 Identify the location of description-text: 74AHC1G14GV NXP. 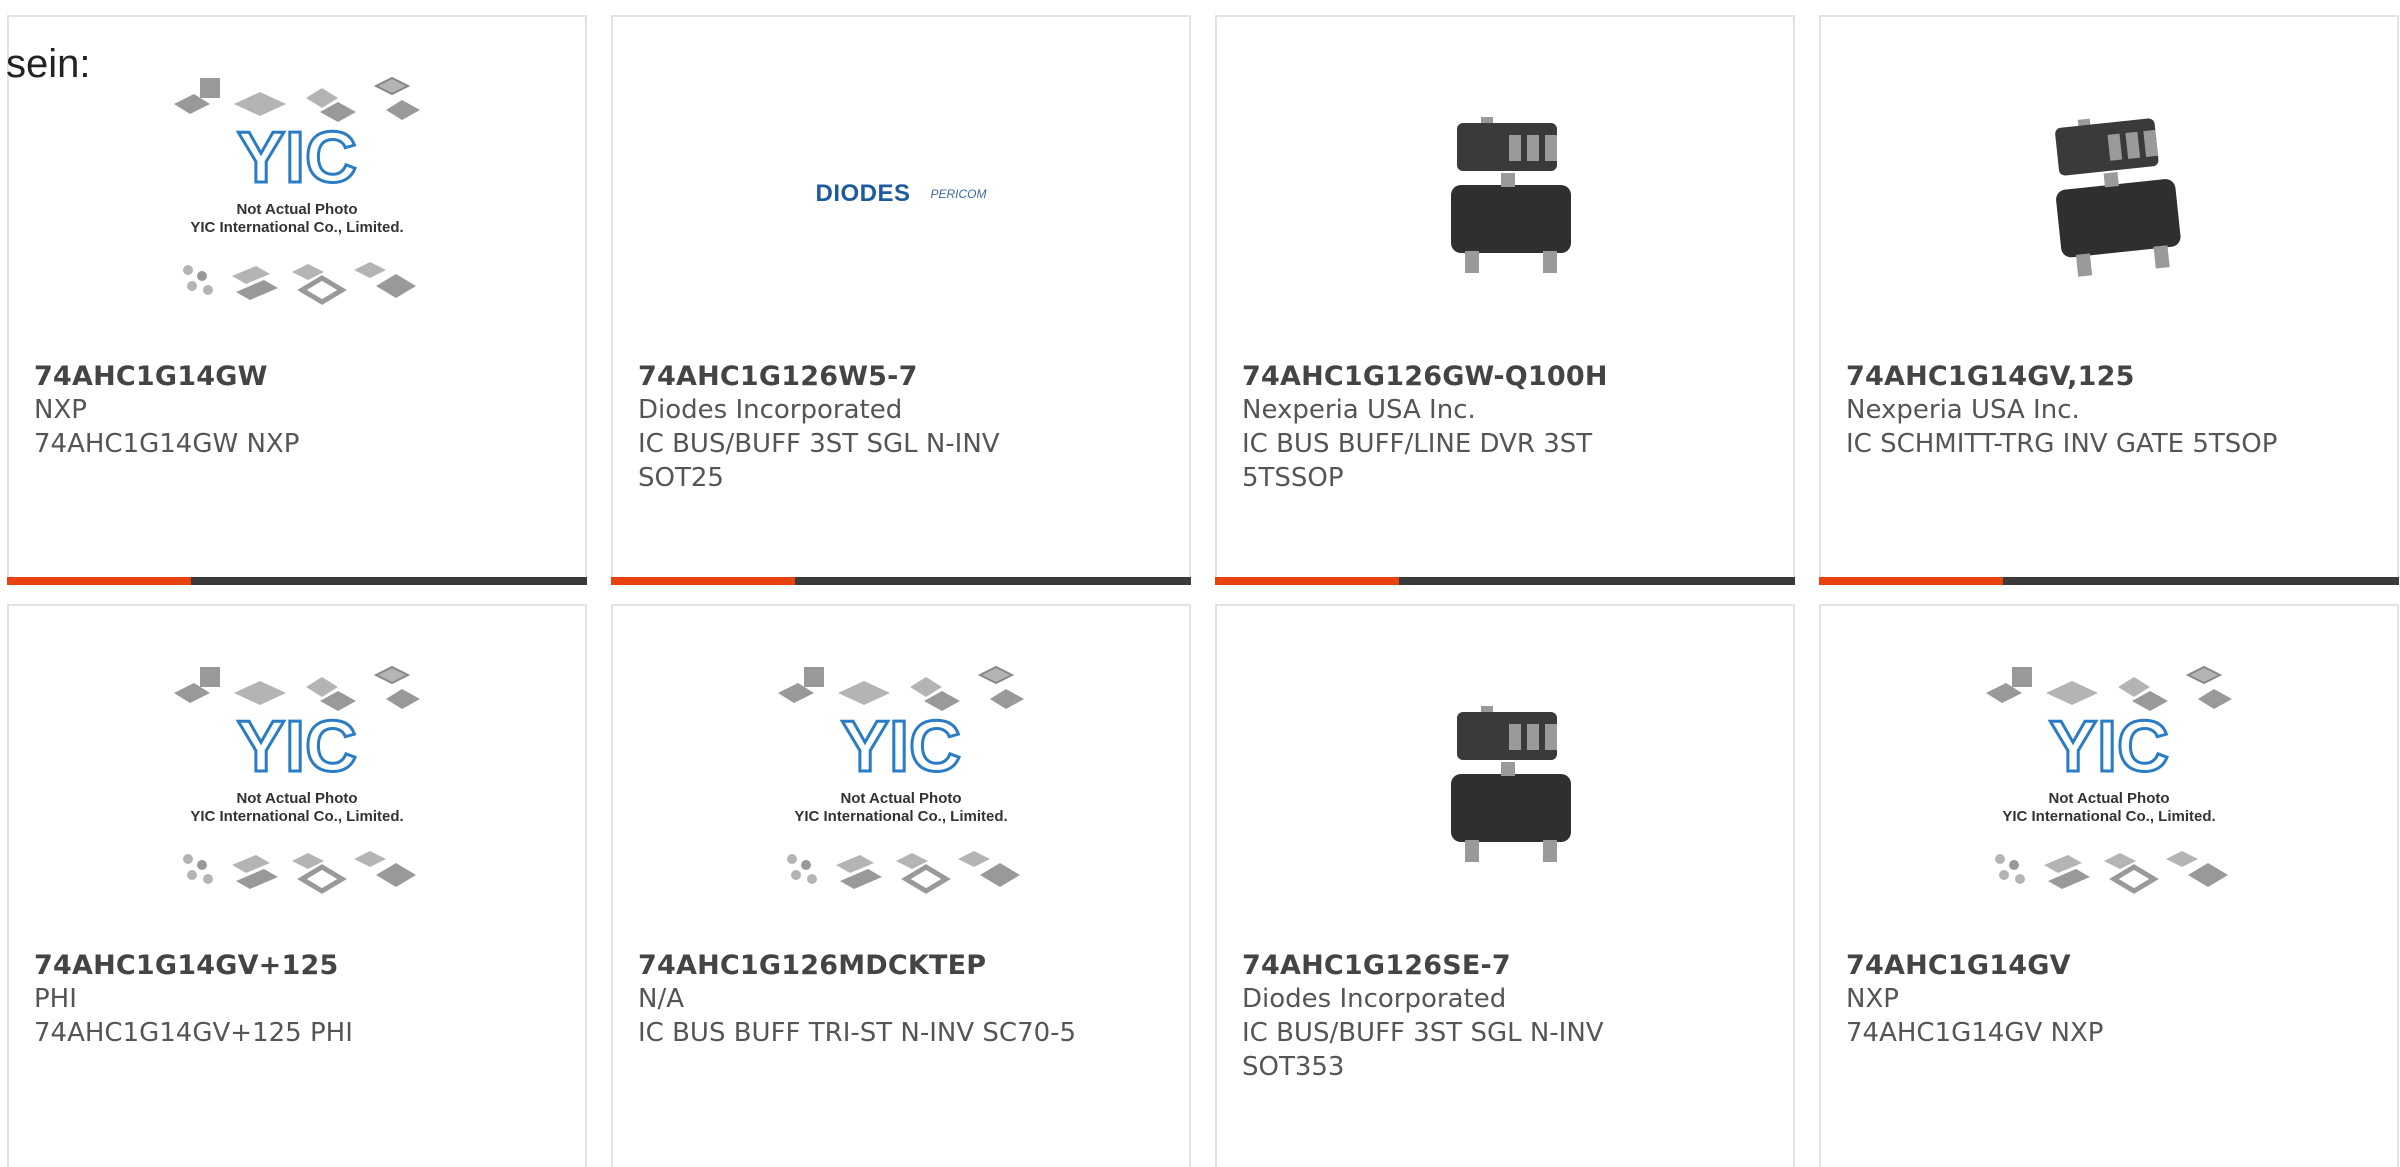
(1975, 1033).